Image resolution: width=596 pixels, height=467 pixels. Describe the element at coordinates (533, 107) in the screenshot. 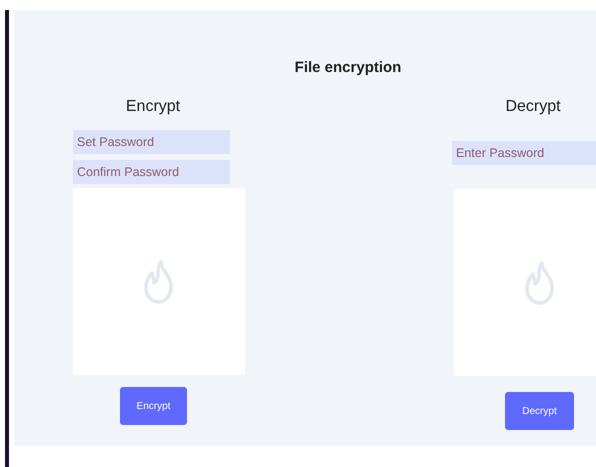

I see `section-heading: Decrypt` at that location.